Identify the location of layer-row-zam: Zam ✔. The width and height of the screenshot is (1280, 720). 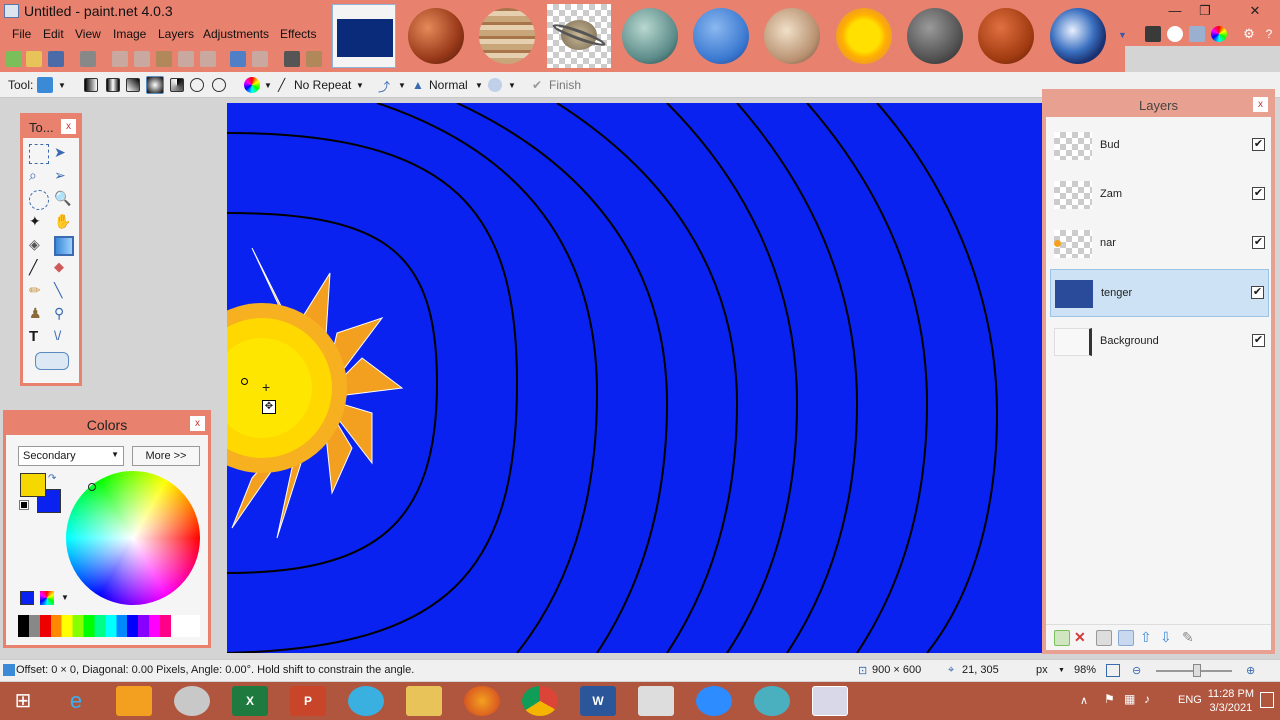
(1159, 195).